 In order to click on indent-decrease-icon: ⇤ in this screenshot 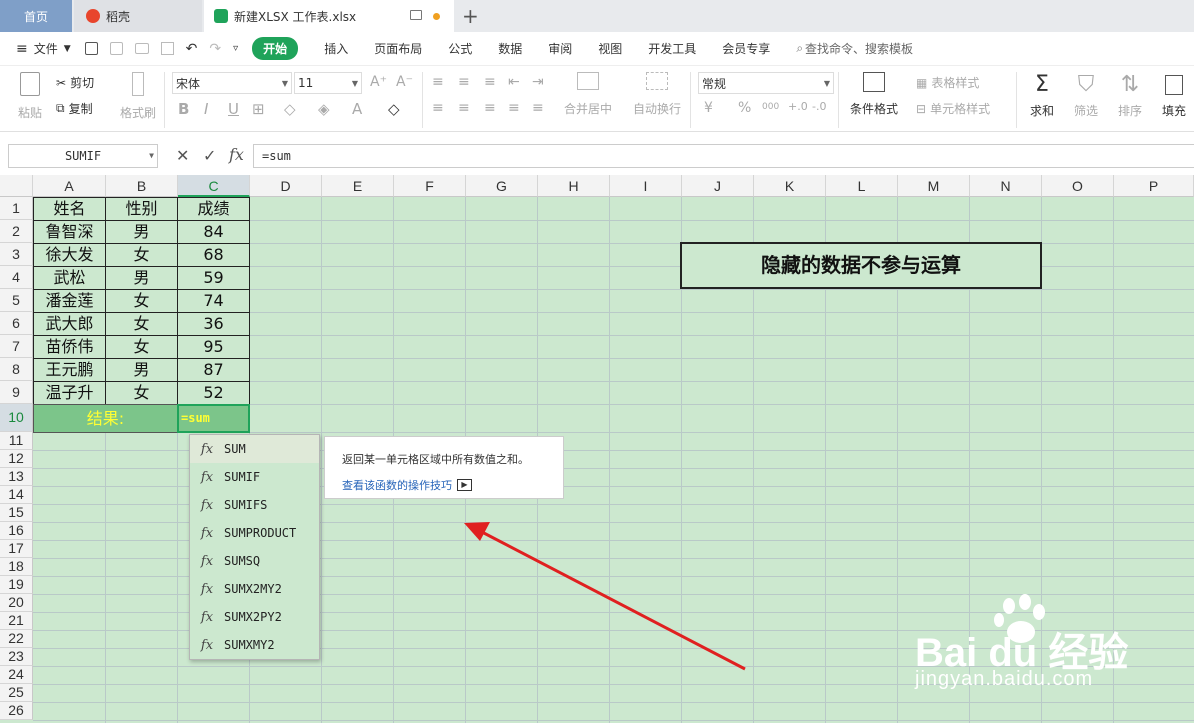, I will do `click(514, 82)`.